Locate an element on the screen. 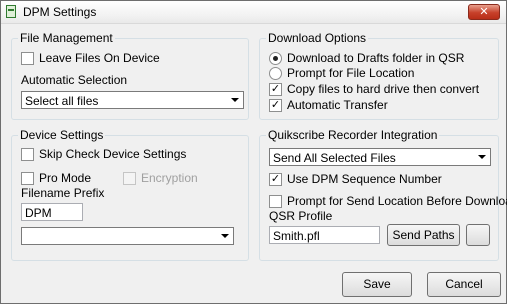  extra-options-button is located at coordinates (478, 235).